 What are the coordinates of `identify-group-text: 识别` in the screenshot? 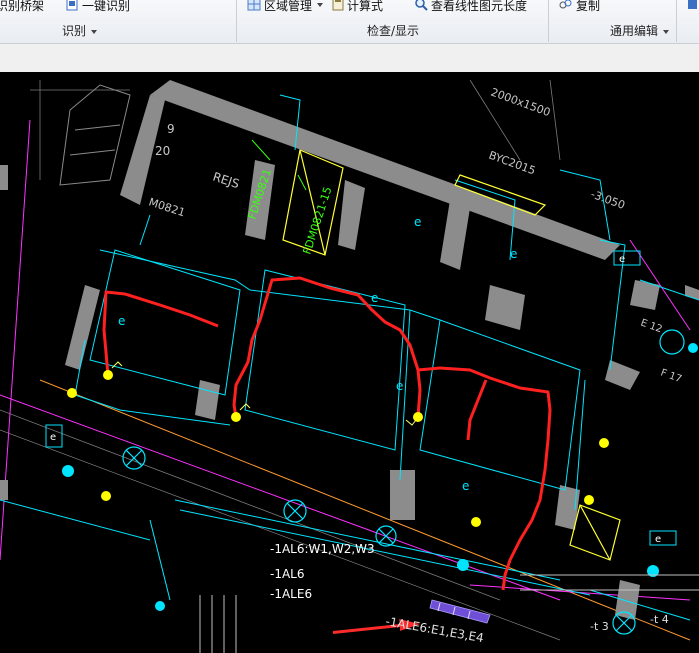 It's located at (74, 31).